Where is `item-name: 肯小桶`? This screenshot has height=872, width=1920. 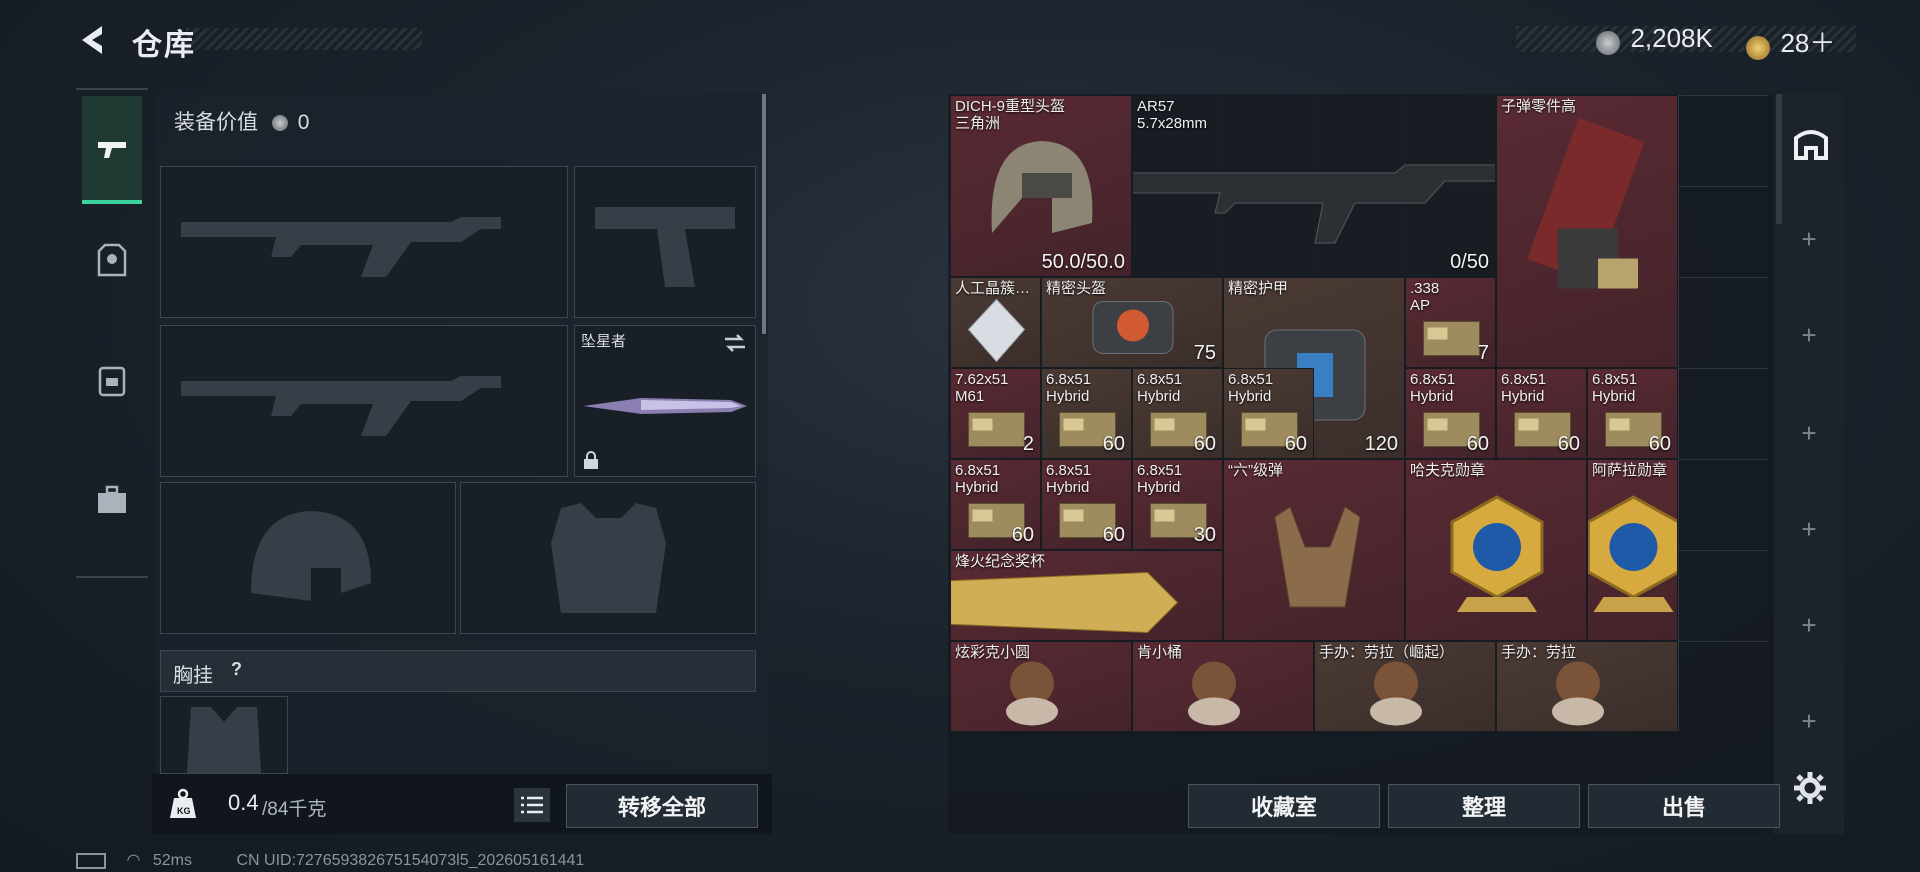
item-name: 肯小桶 is located at coordinates (1160, 652).